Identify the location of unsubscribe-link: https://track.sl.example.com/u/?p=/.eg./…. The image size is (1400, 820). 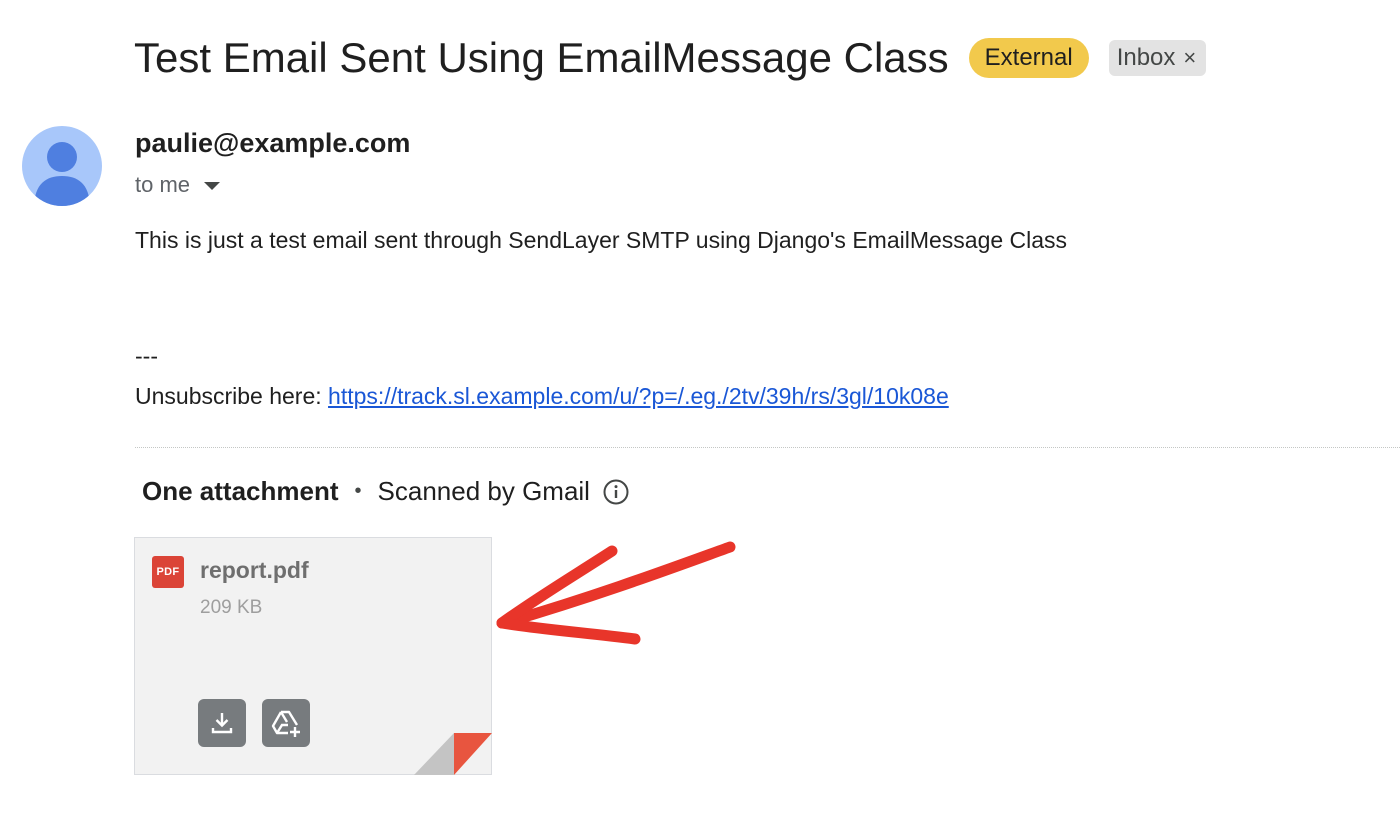
(638, 396).